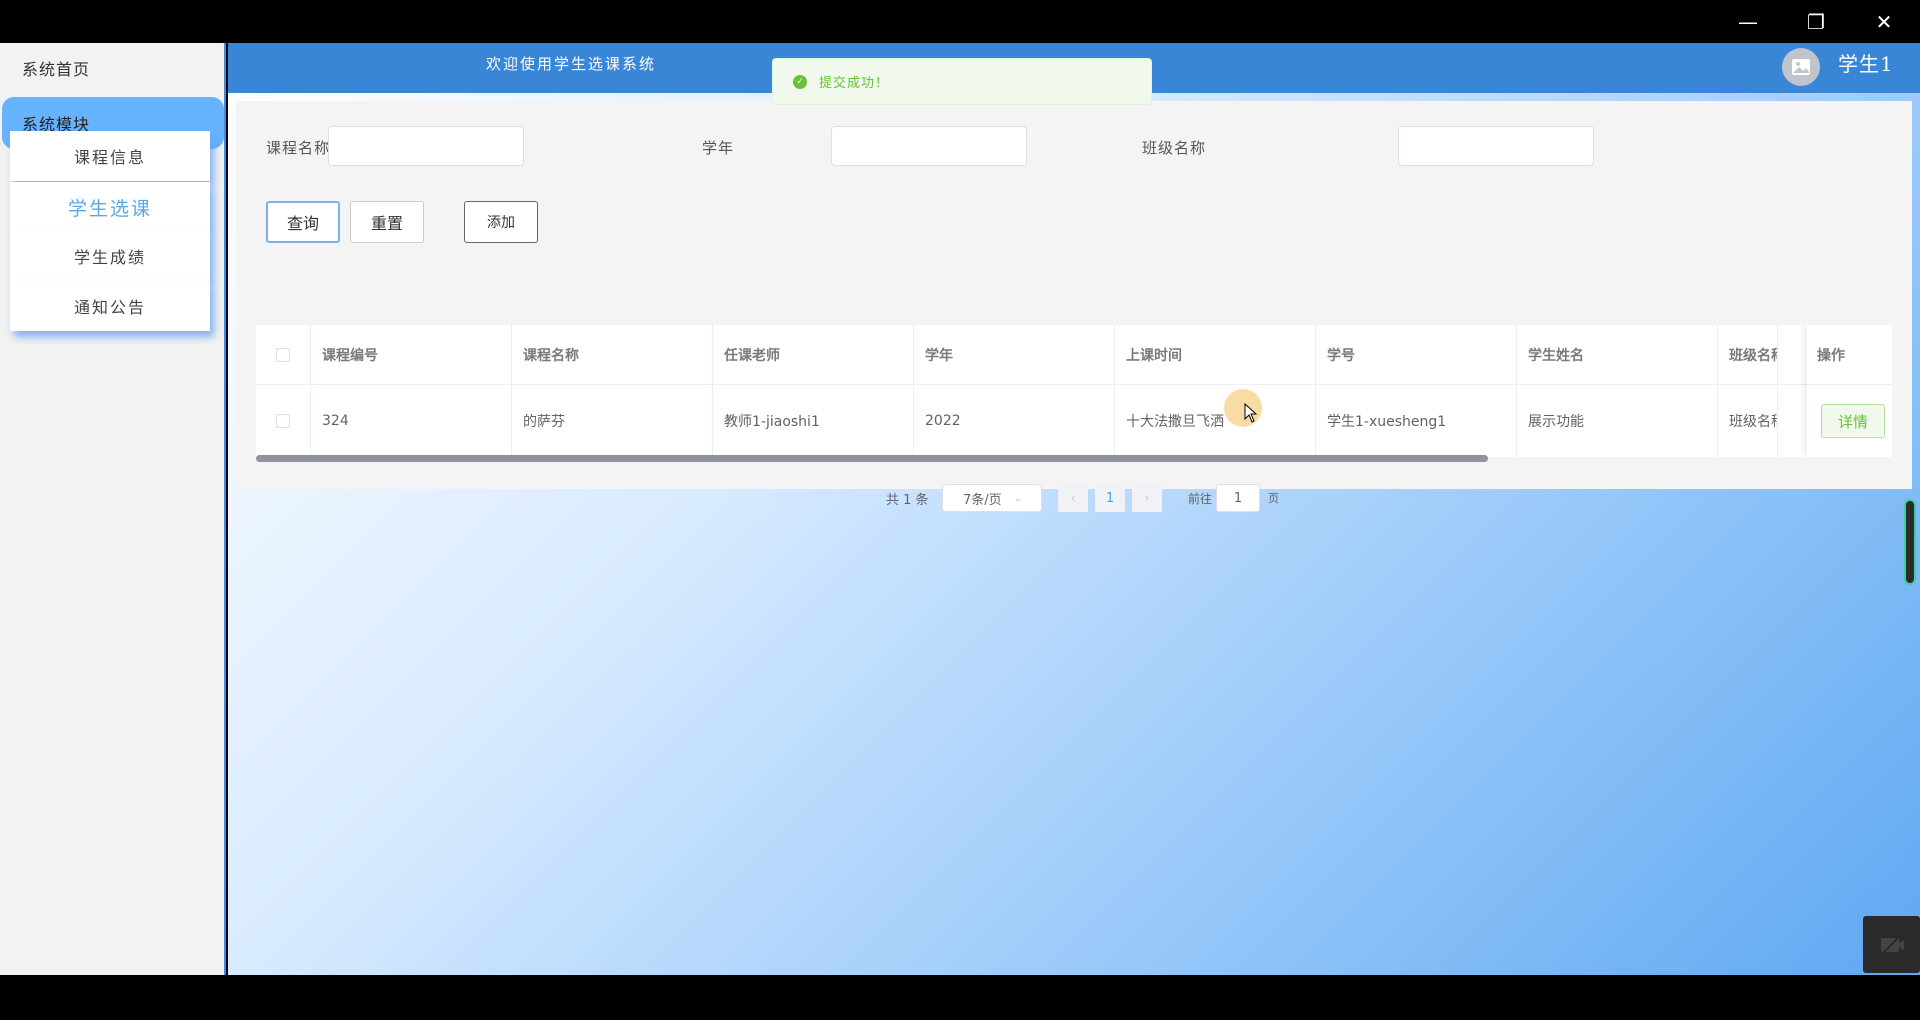  Describe the element at coordinates (110, 306) in the screenshot. I see `sidebar-item-notices: 通知公告` at that location.